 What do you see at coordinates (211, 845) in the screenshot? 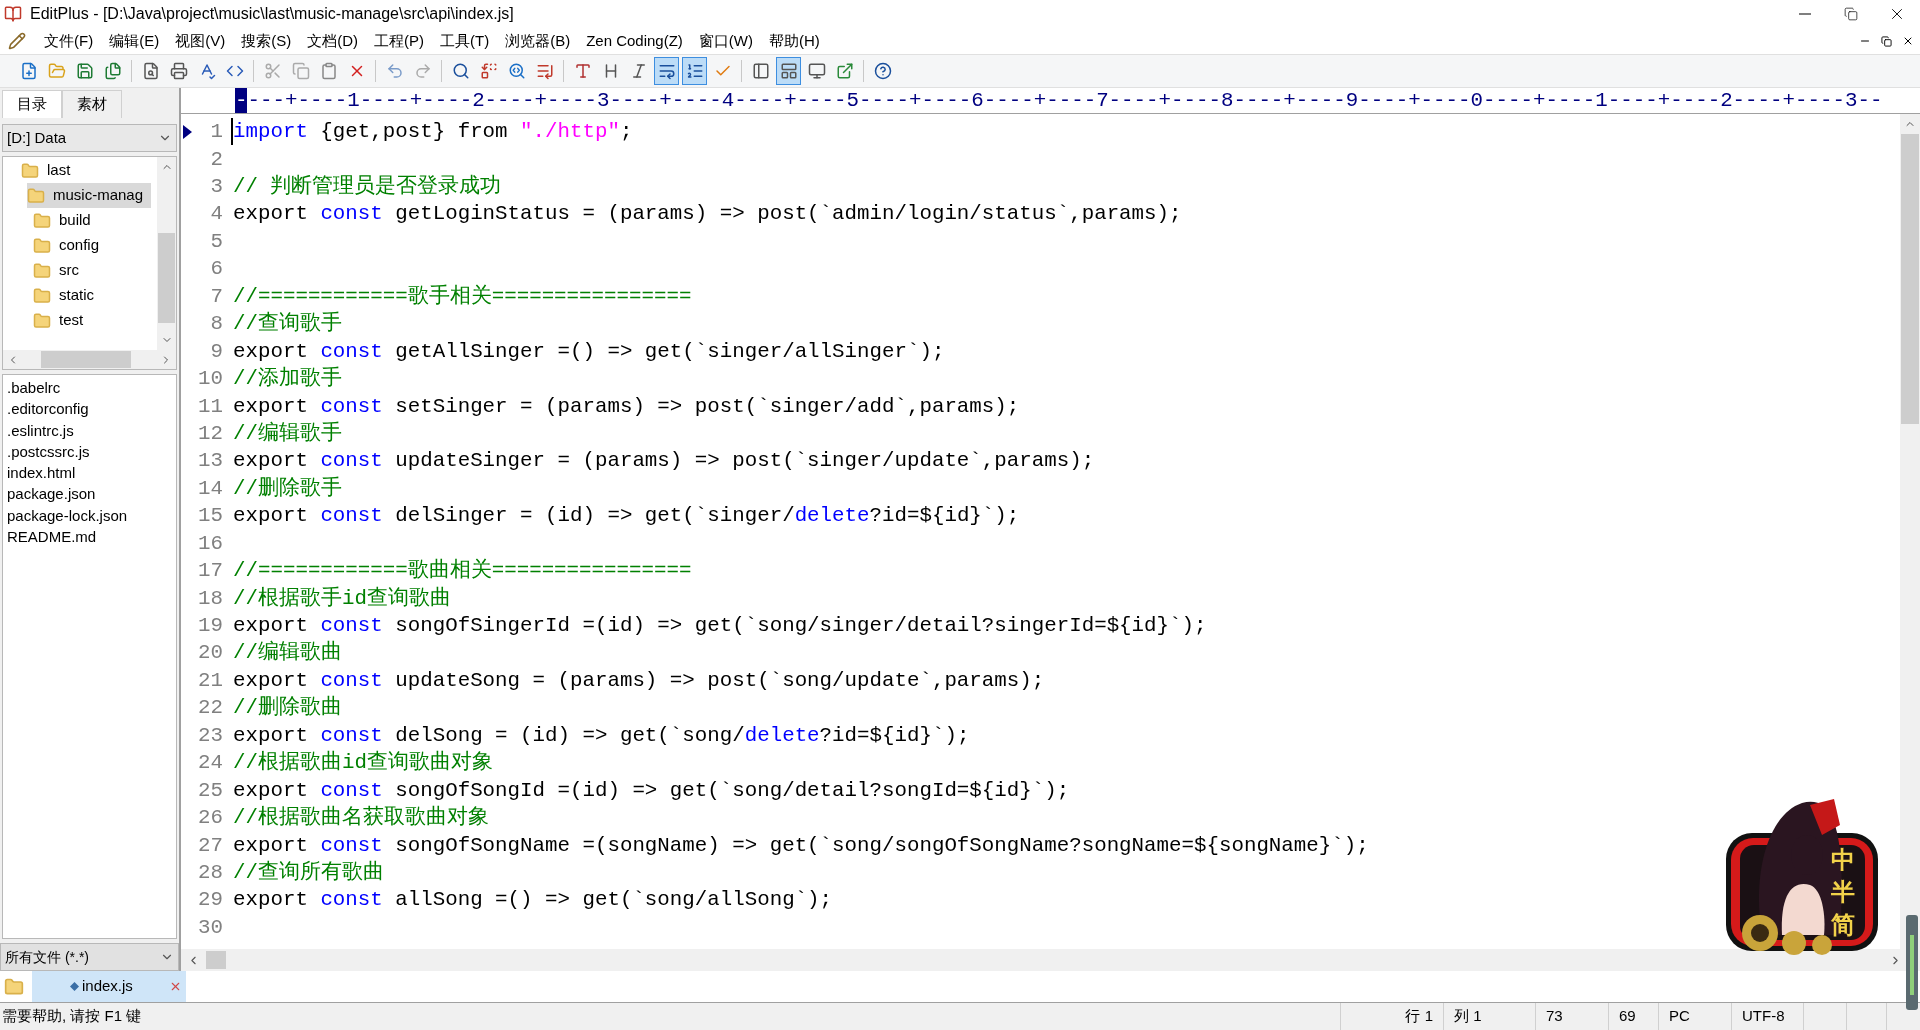
I see `line-number: 27` at bounding box center [211, 845].